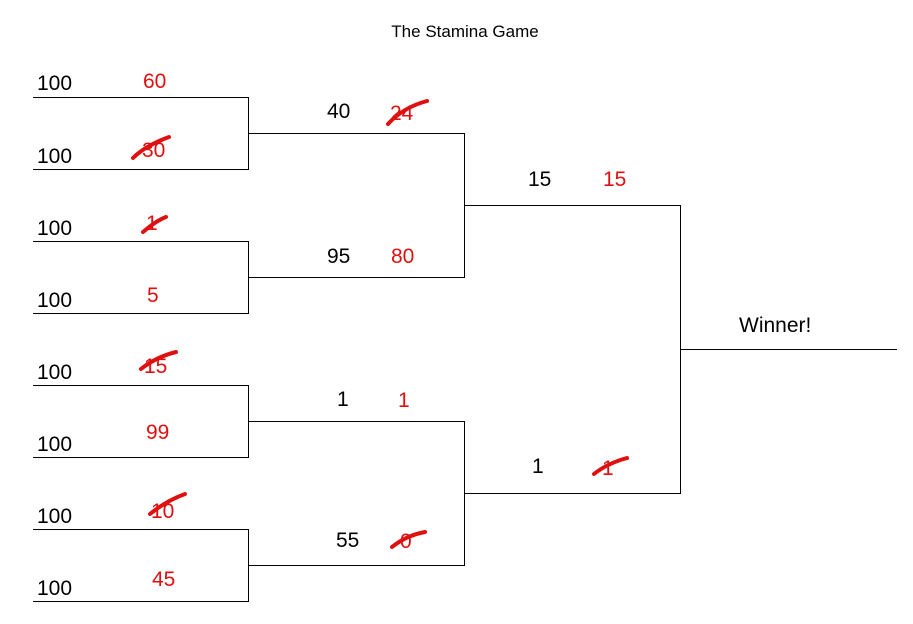 The image size is (913, 624). I want to click on round1-remaining-value: 45, so click(164, 579).